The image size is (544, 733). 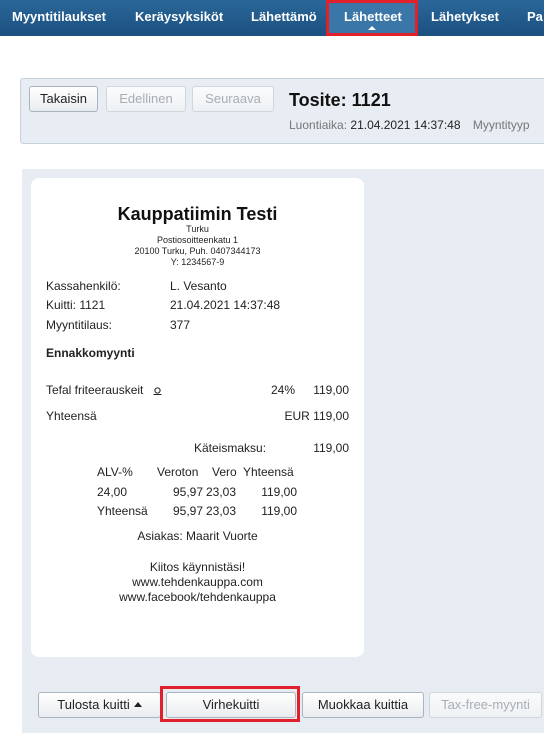 What do you see at coordinates (83, 286) in the screenshot?
I see `cashier-label: Kassahenkilö:` at bounding box center [83, 286].